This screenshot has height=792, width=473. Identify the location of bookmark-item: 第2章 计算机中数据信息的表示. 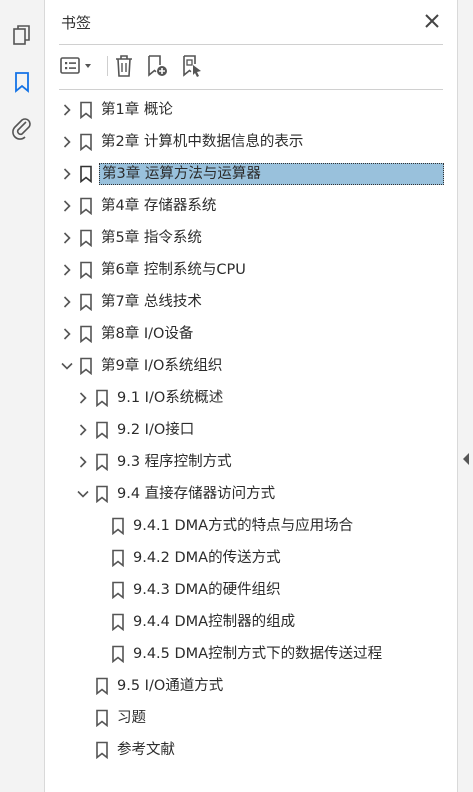
(251, 142).